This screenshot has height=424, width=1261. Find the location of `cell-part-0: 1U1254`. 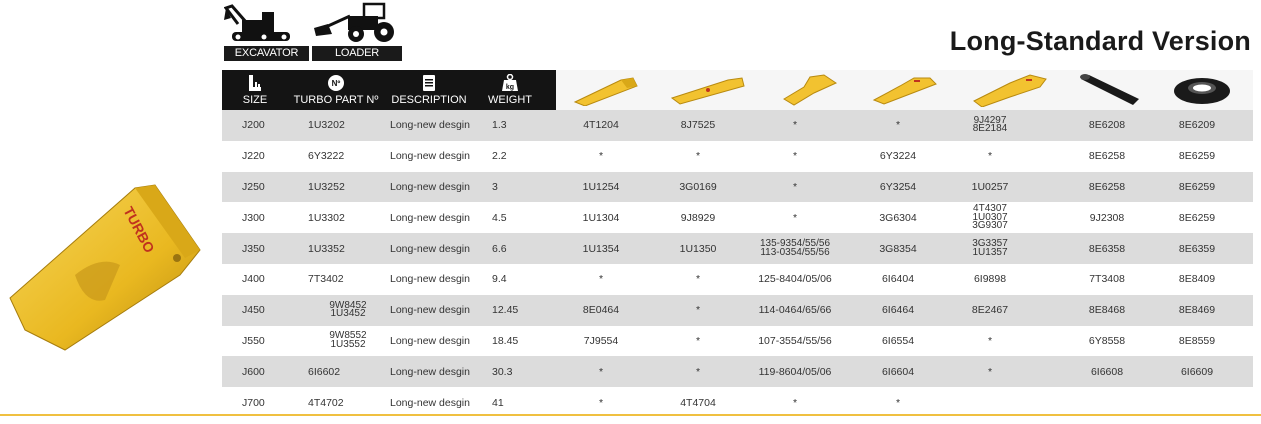

cell-part-0: 1U1254 is located at coordinates (601, 187).